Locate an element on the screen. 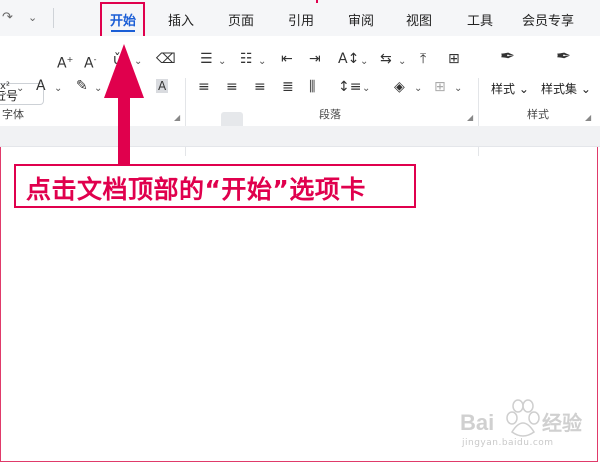  sort-icon: ⇆ is located at coordinates (386, 59).